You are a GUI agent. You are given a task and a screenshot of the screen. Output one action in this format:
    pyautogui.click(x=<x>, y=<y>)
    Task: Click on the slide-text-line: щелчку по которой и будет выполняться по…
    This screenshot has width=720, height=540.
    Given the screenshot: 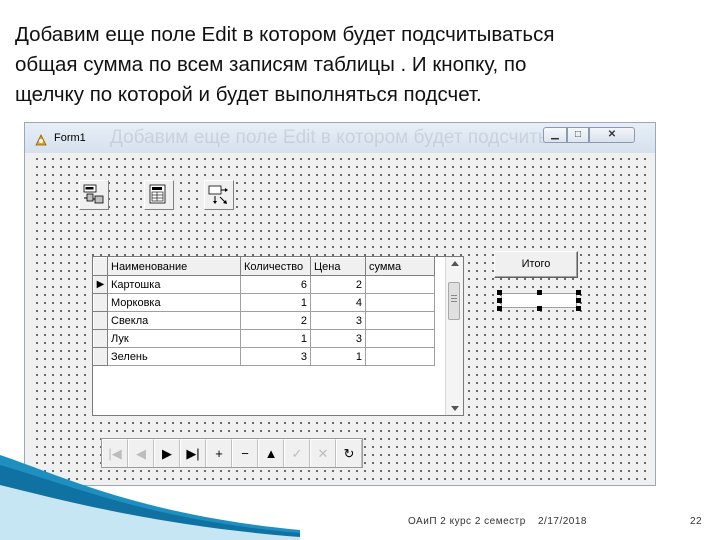 What is the action you would take?
    pyautogui.click(x=248, y=94)
    